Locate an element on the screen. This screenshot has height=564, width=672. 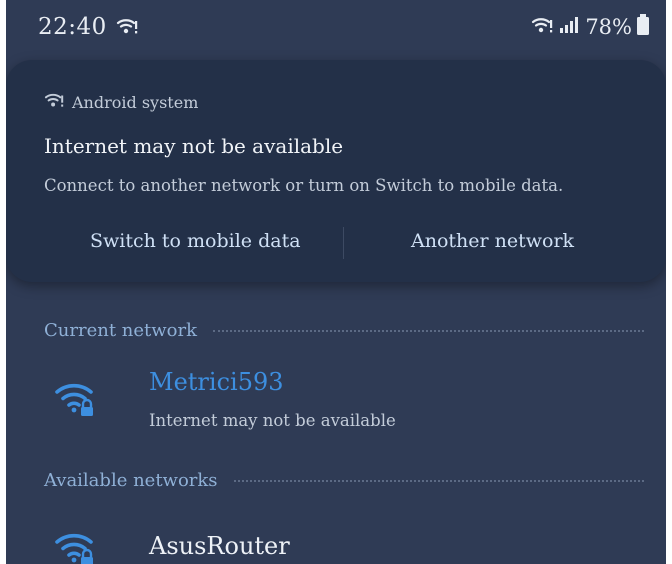
signal-icon is located at coordinates (570, 27).